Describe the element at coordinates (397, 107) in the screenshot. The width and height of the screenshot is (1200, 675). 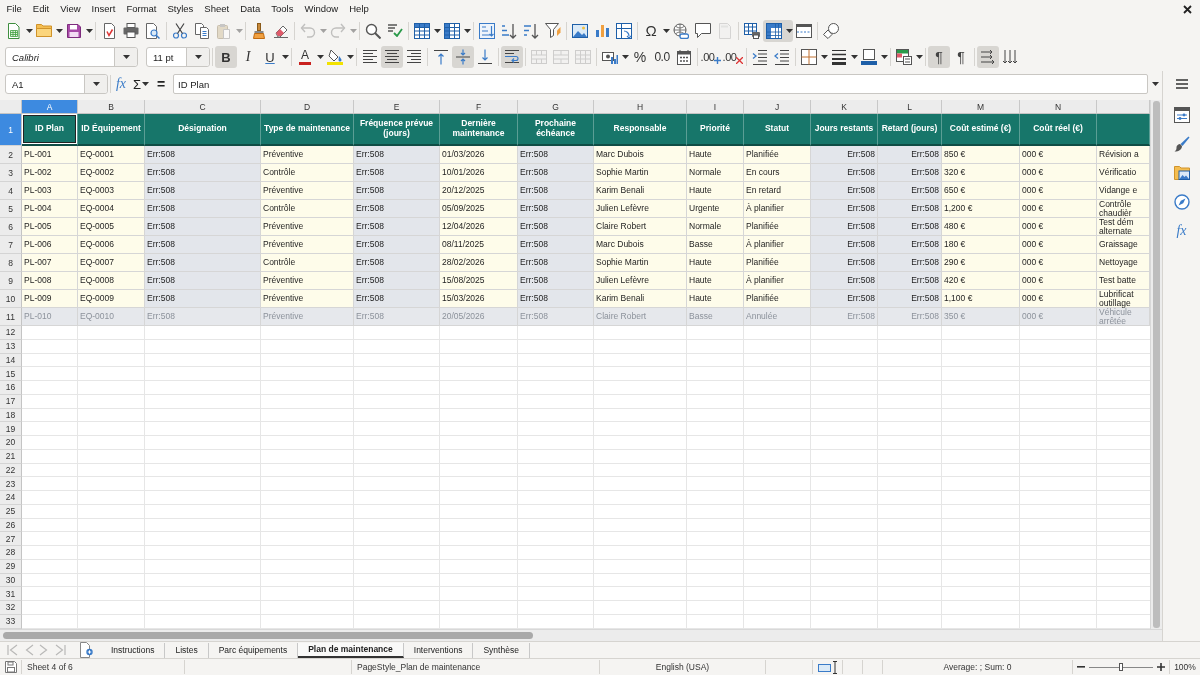
I see `column-header: E` at that location.